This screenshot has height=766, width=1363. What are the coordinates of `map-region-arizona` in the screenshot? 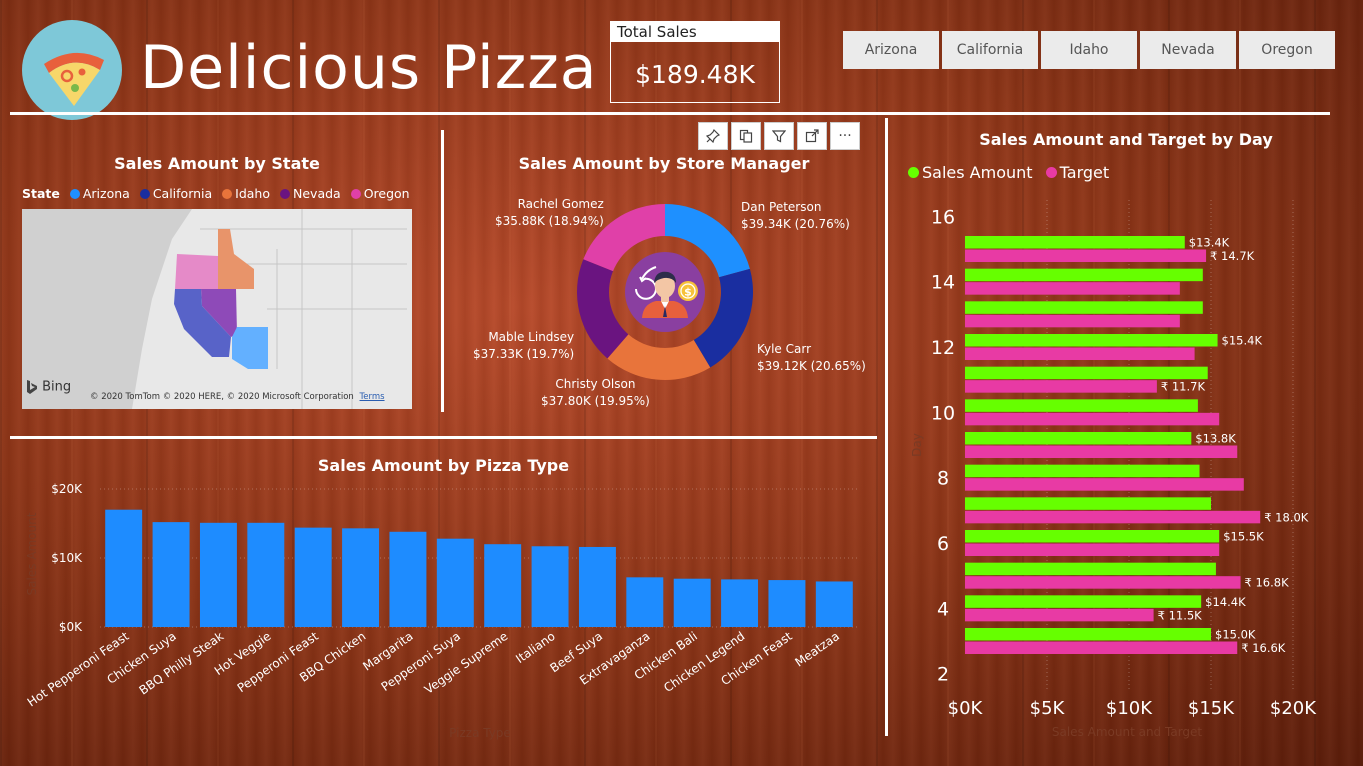 It's located at (250, 348).